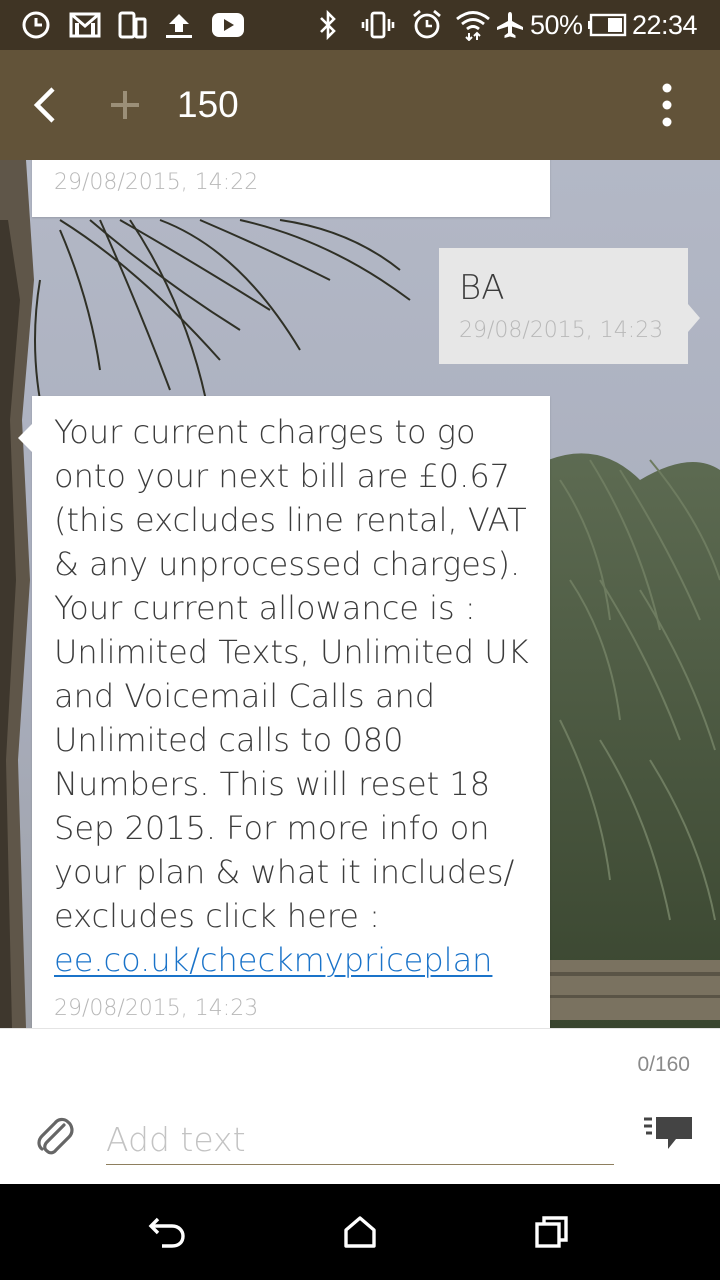  I want to click on nav-back-button, so click(168, 1232).